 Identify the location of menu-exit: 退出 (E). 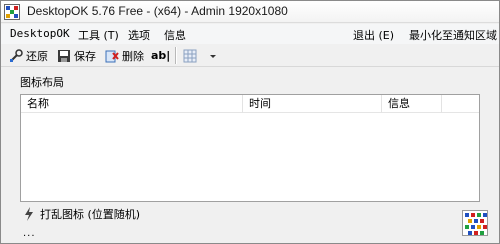
(373, 35).